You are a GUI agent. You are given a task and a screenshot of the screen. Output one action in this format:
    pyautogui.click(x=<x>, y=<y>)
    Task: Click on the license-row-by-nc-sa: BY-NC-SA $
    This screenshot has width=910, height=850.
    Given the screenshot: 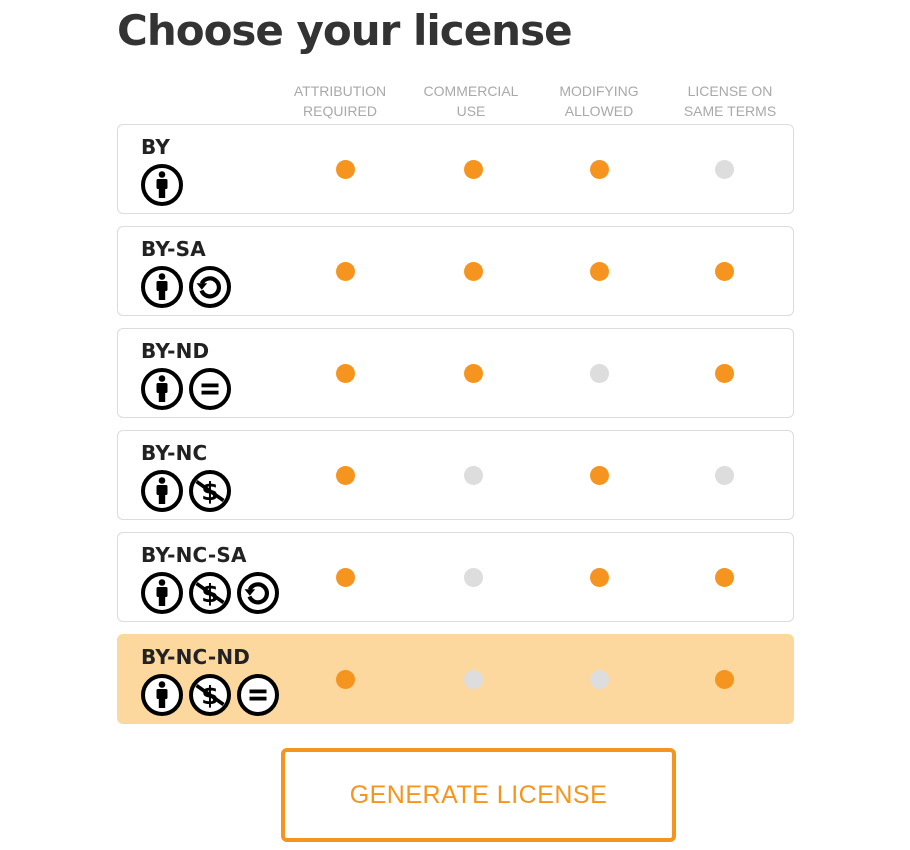 What is the action you would take?
    pyautogui.click(x=455, y=577)
    